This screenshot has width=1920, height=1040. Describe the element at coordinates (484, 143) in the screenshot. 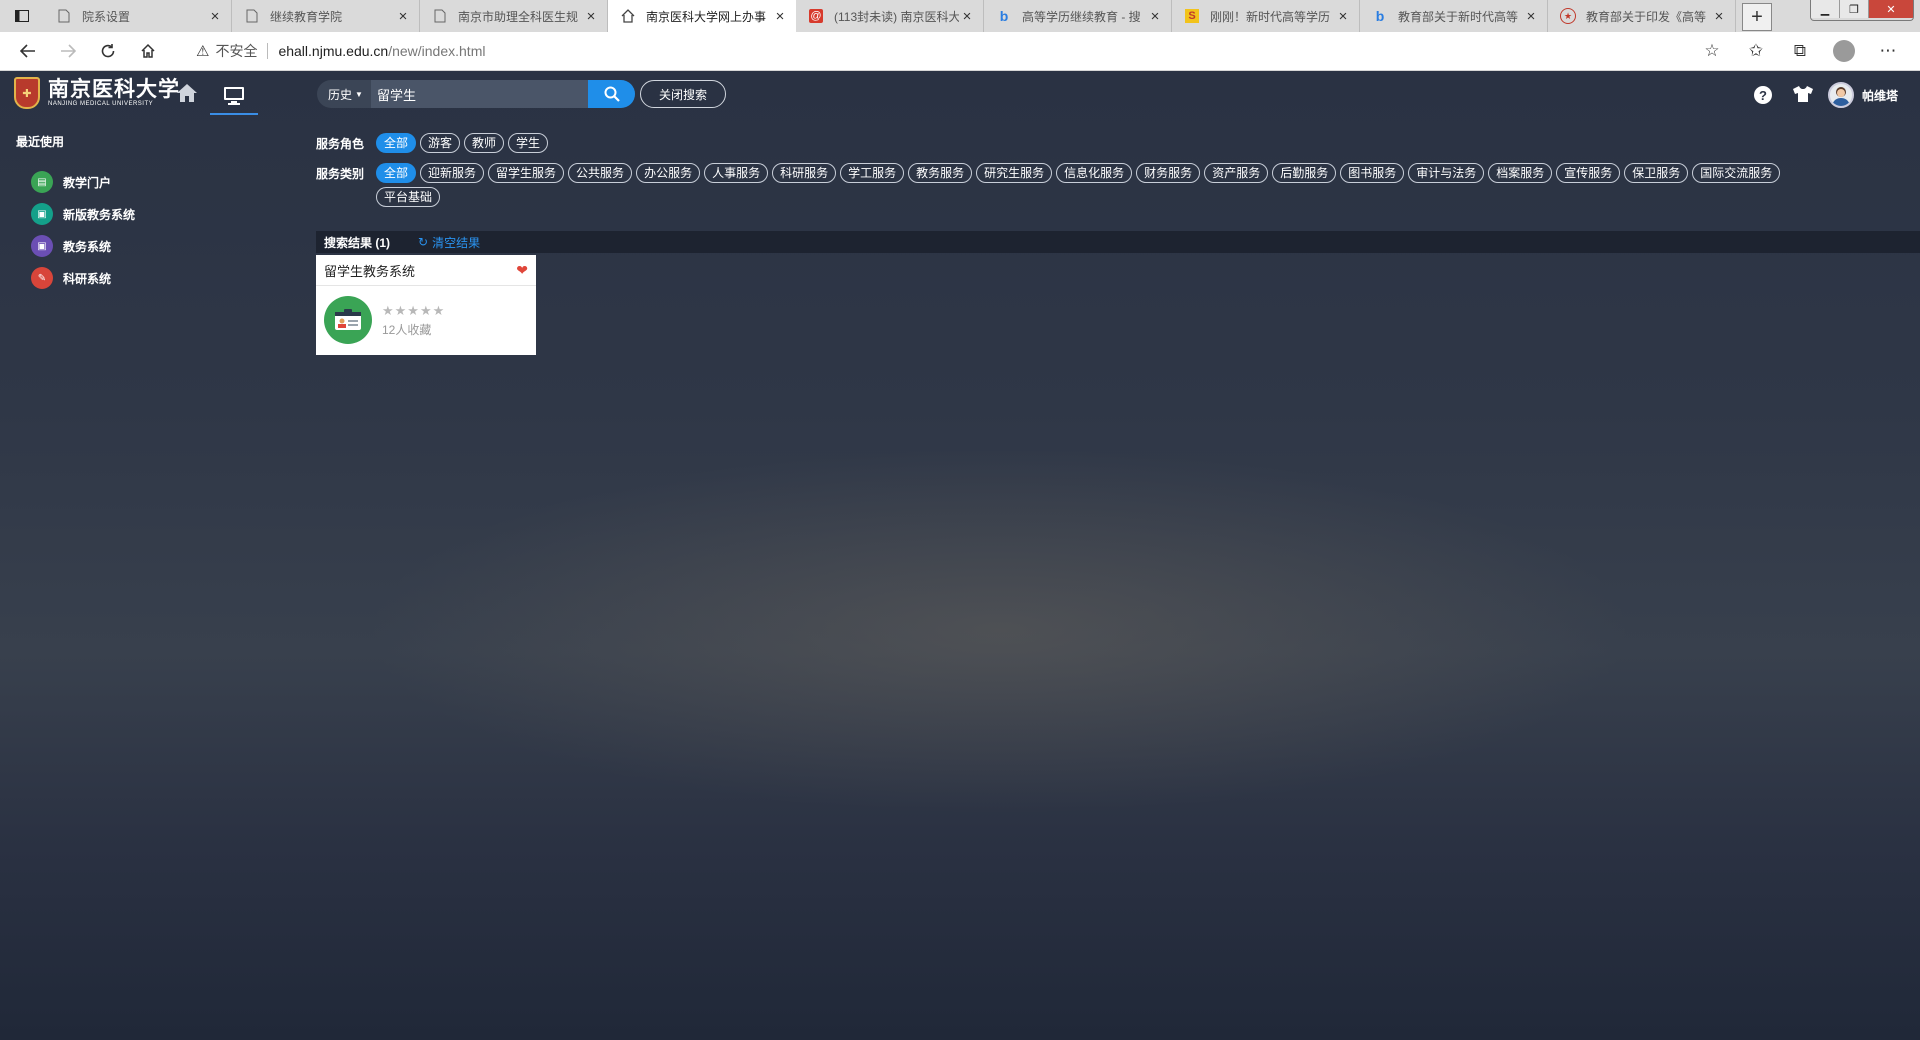

I see `filter-chip: 教师` at that location.